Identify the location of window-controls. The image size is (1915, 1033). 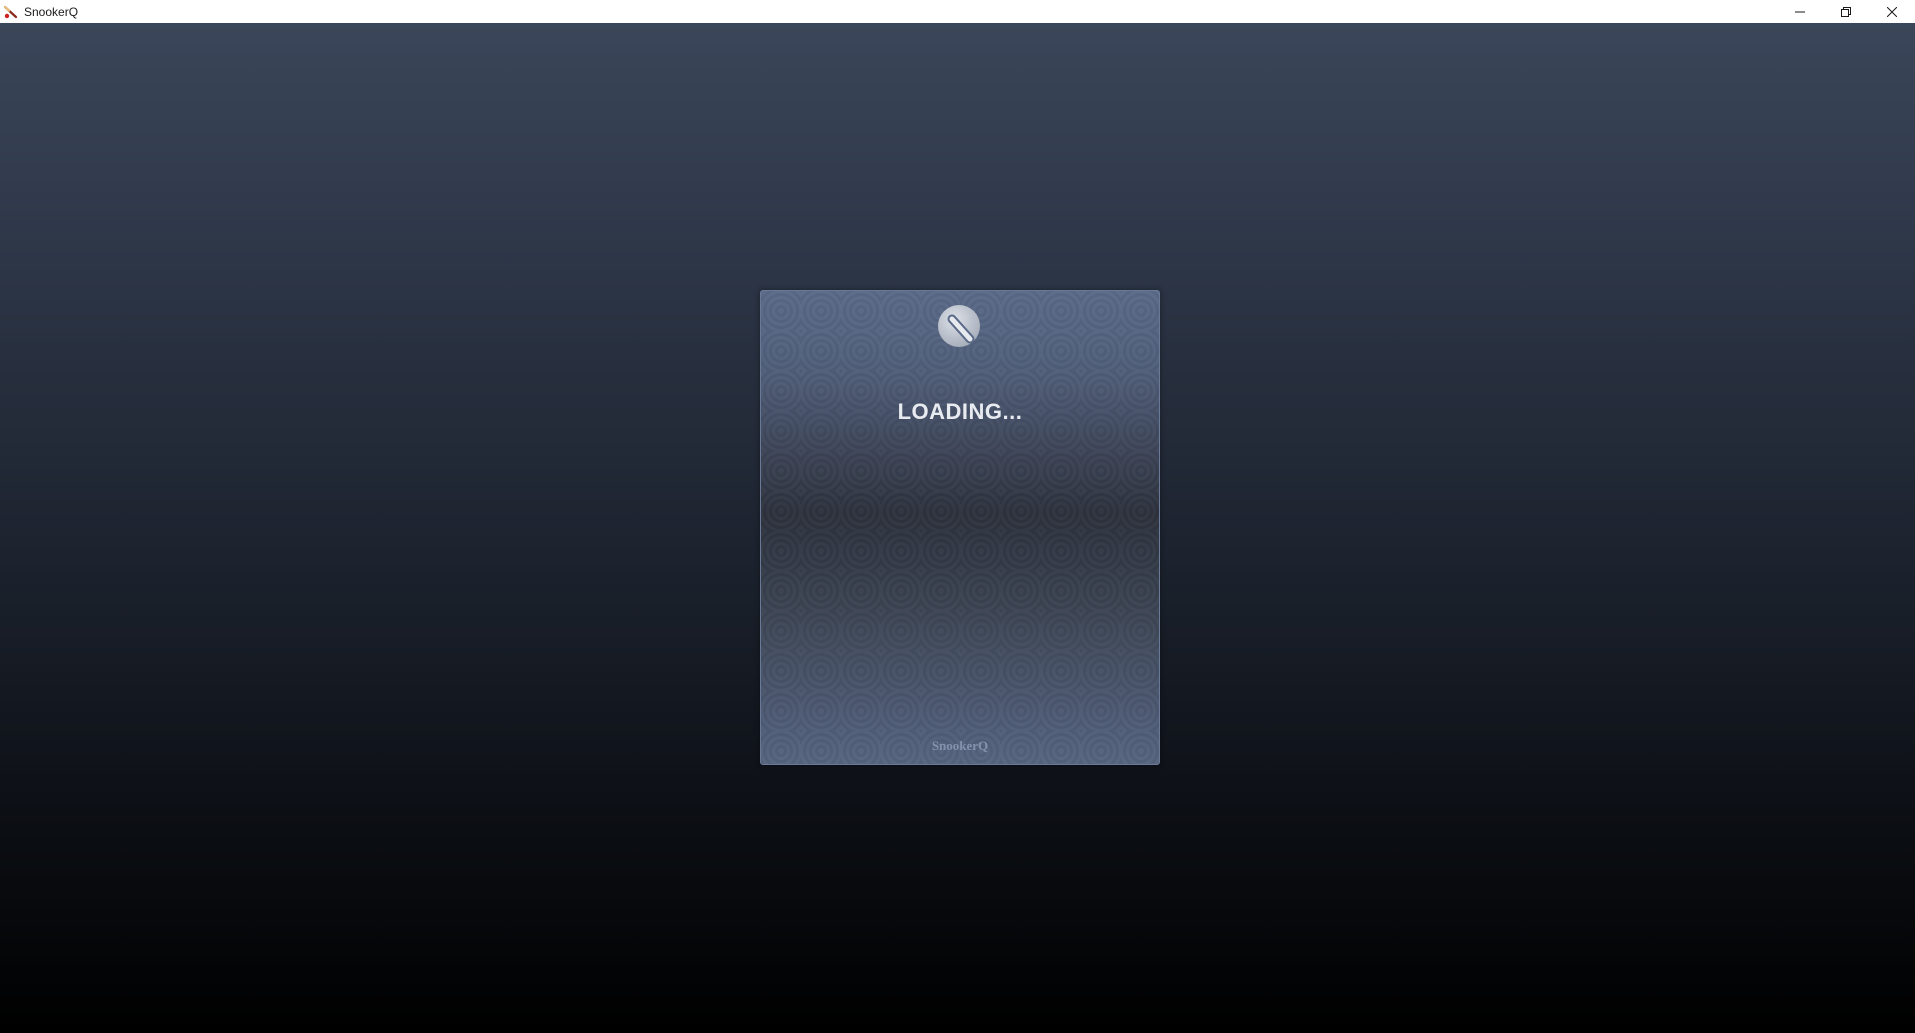
(1846, 11).